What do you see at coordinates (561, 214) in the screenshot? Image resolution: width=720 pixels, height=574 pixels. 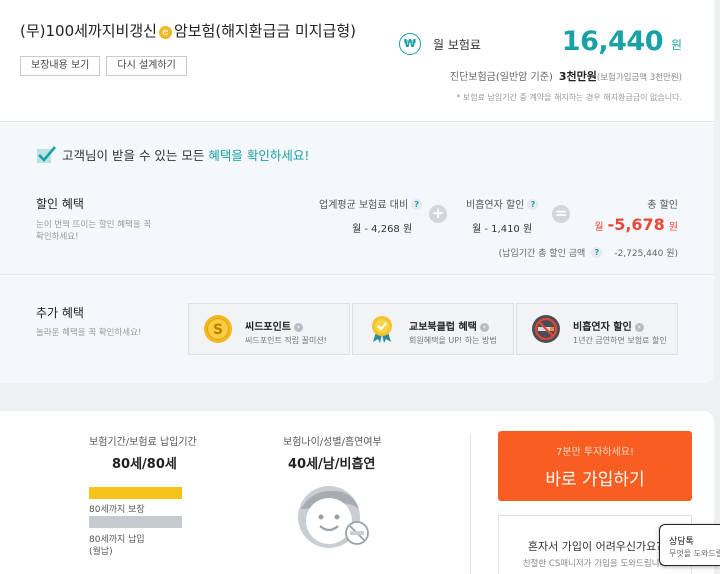 I see `equals-icon: =` at bounding box center [561, 214].